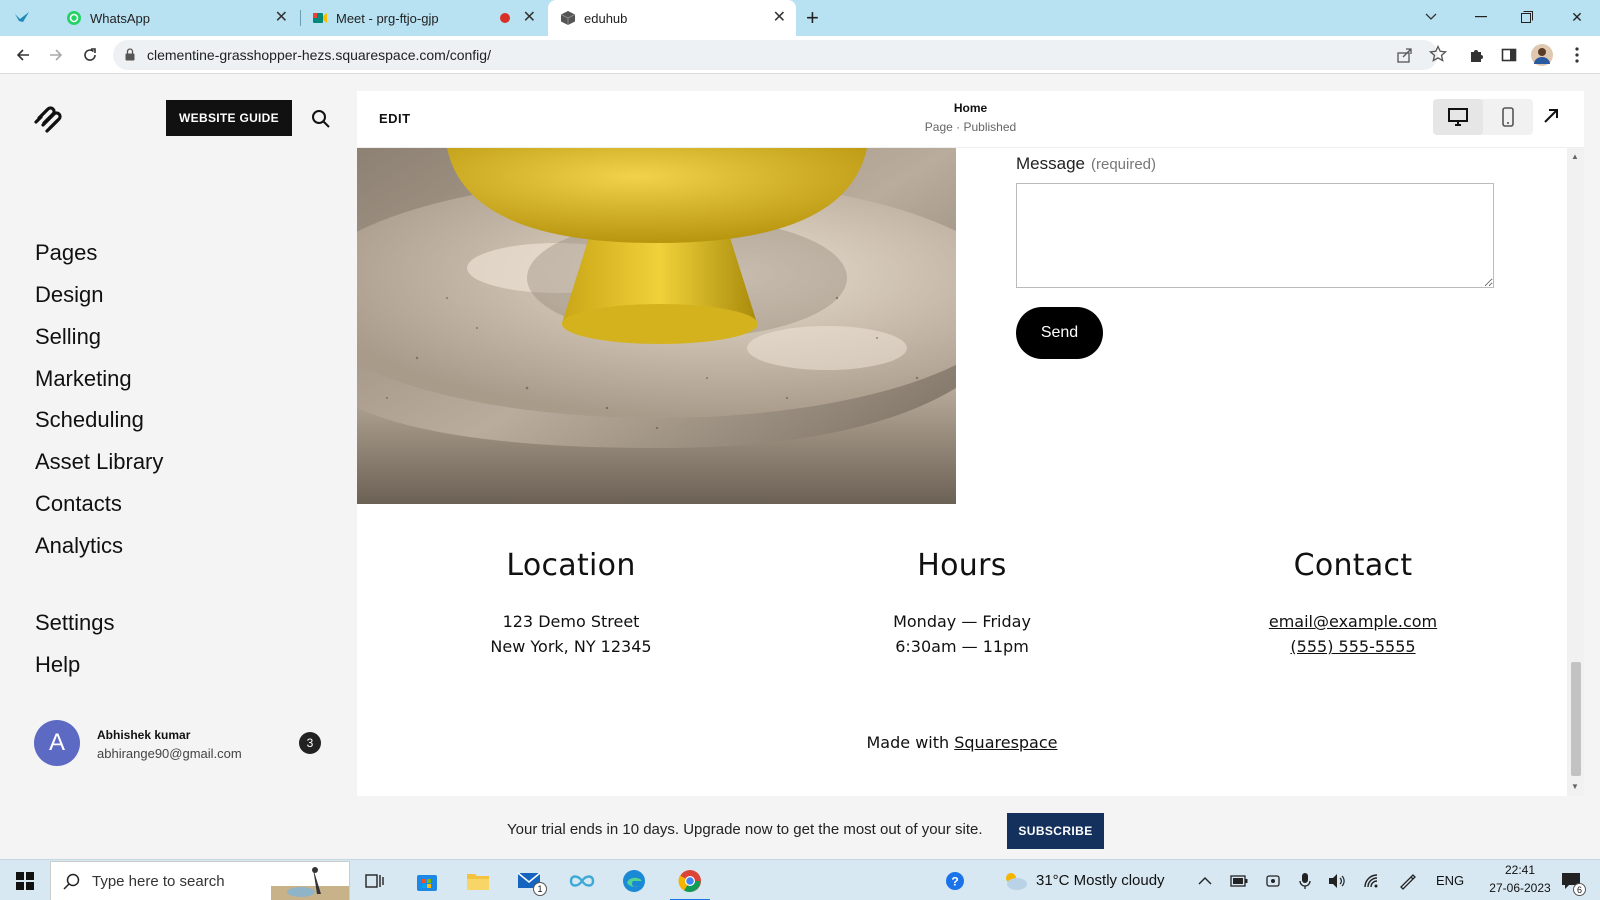 The height and width of the screenshot is (900, 1600). What do you see at coordinates (427, 881) in the screenshot?
I see `microsoft-store-icon` at bounding box center [427, 881].